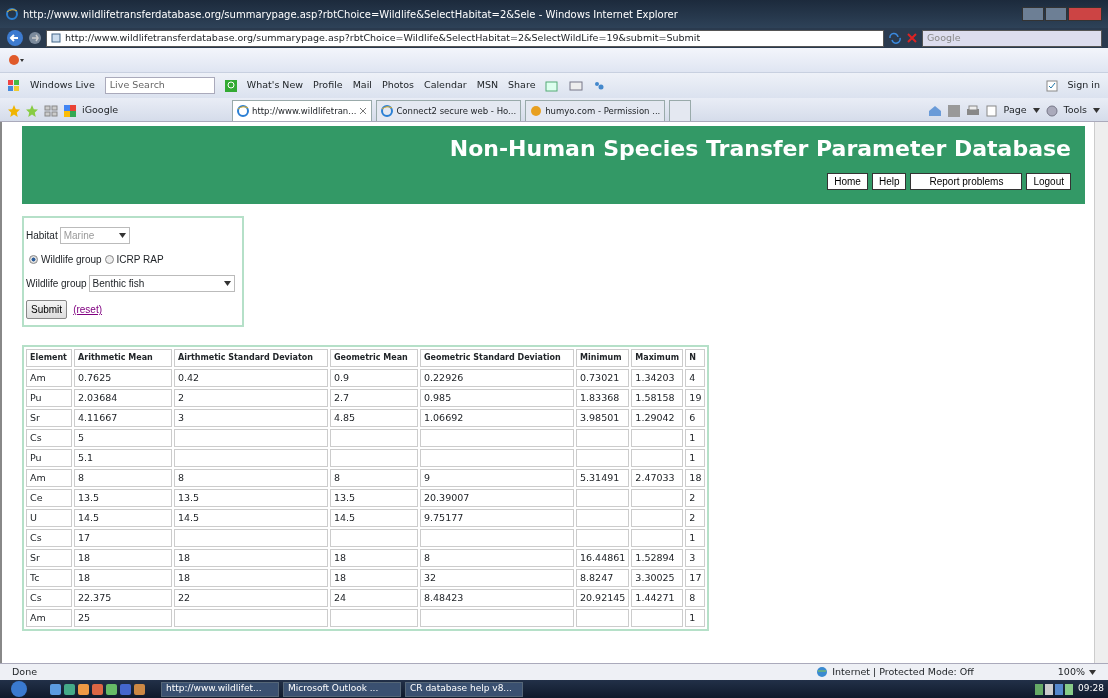 This screenshot has height=698, width=1108. Describe the element at coordinates (15, 38) in the screenshot. I see `back-icon` at that location.